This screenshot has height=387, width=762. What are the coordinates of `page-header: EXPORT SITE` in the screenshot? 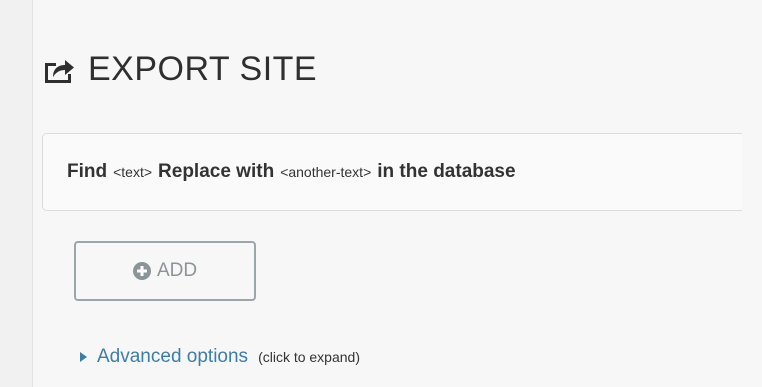 It's located at (179, 69).